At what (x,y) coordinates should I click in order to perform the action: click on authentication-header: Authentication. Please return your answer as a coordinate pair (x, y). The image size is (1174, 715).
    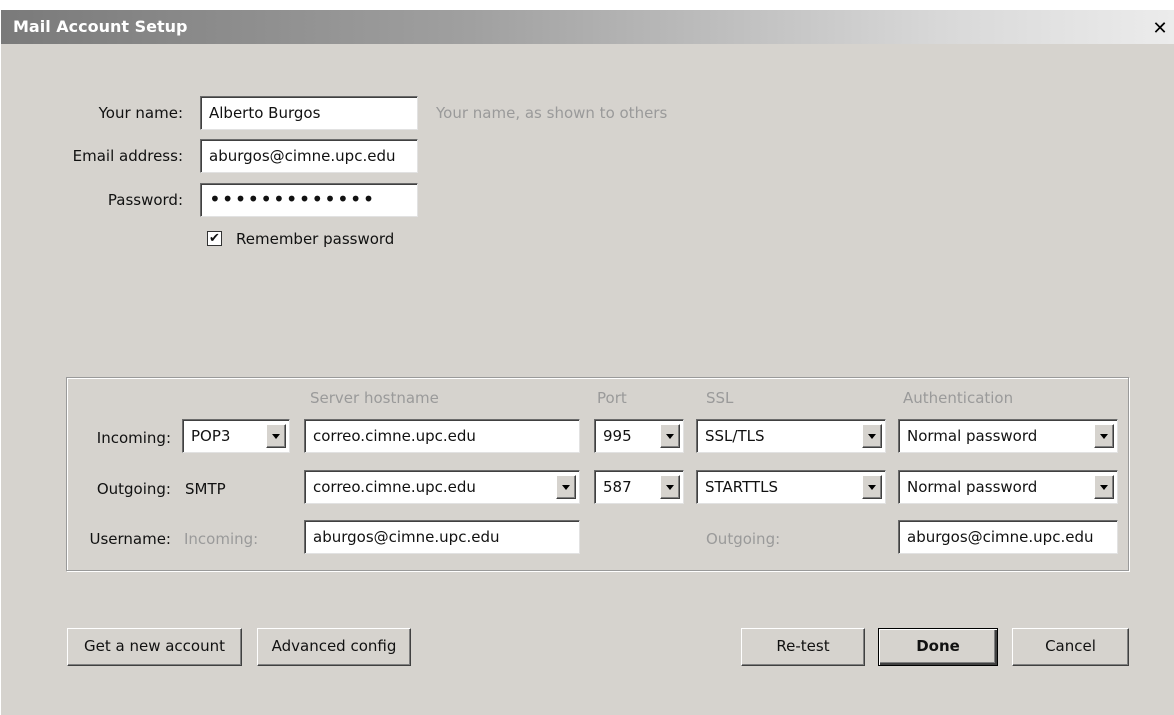
    Looking at the image, I should click on (958, 398).